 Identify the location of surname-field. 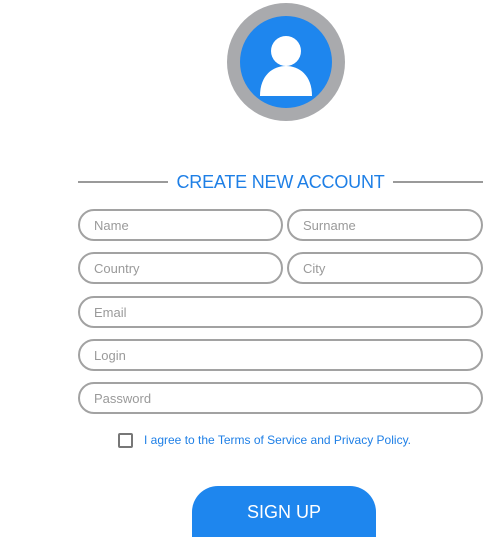
(385, 225).